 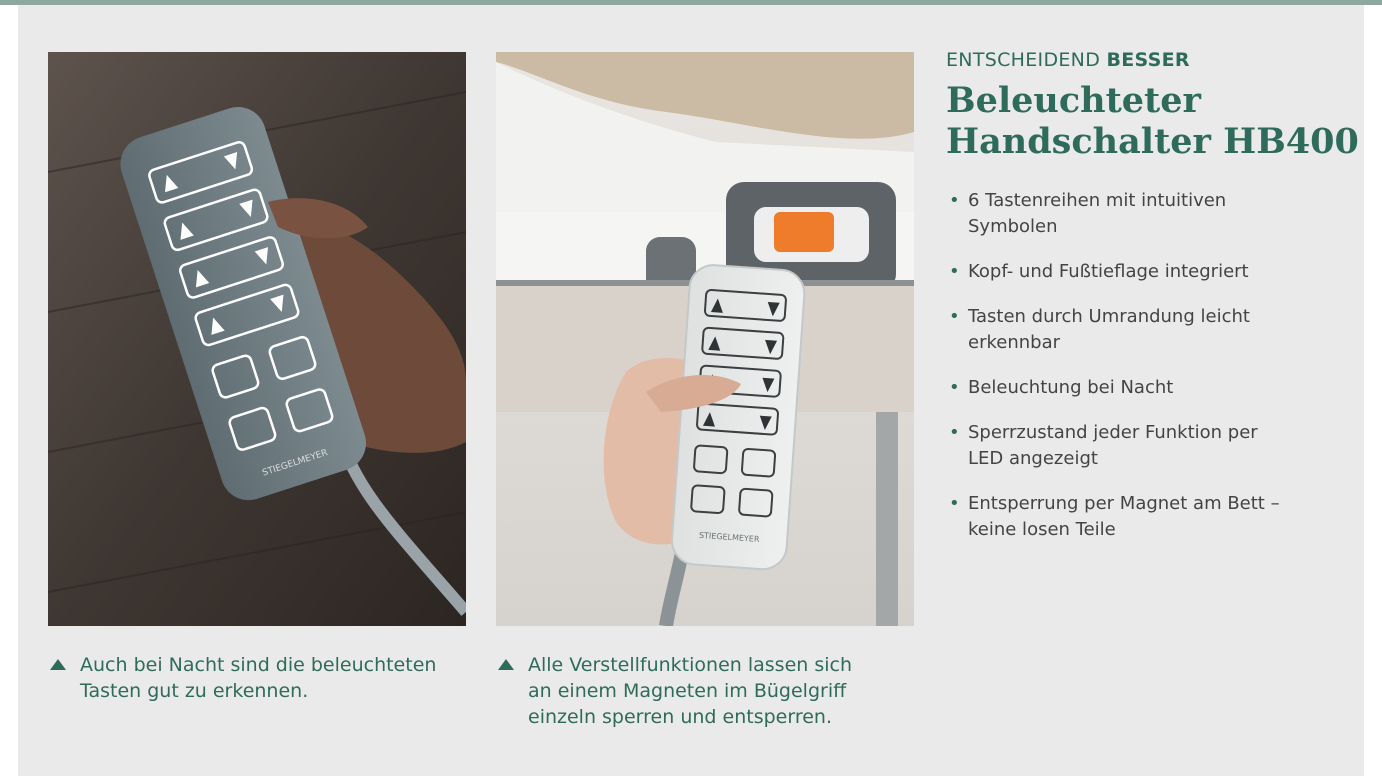 I want to click on feature-item: • Beleuchtung bei Nacht, so click(x=1136, y=388).